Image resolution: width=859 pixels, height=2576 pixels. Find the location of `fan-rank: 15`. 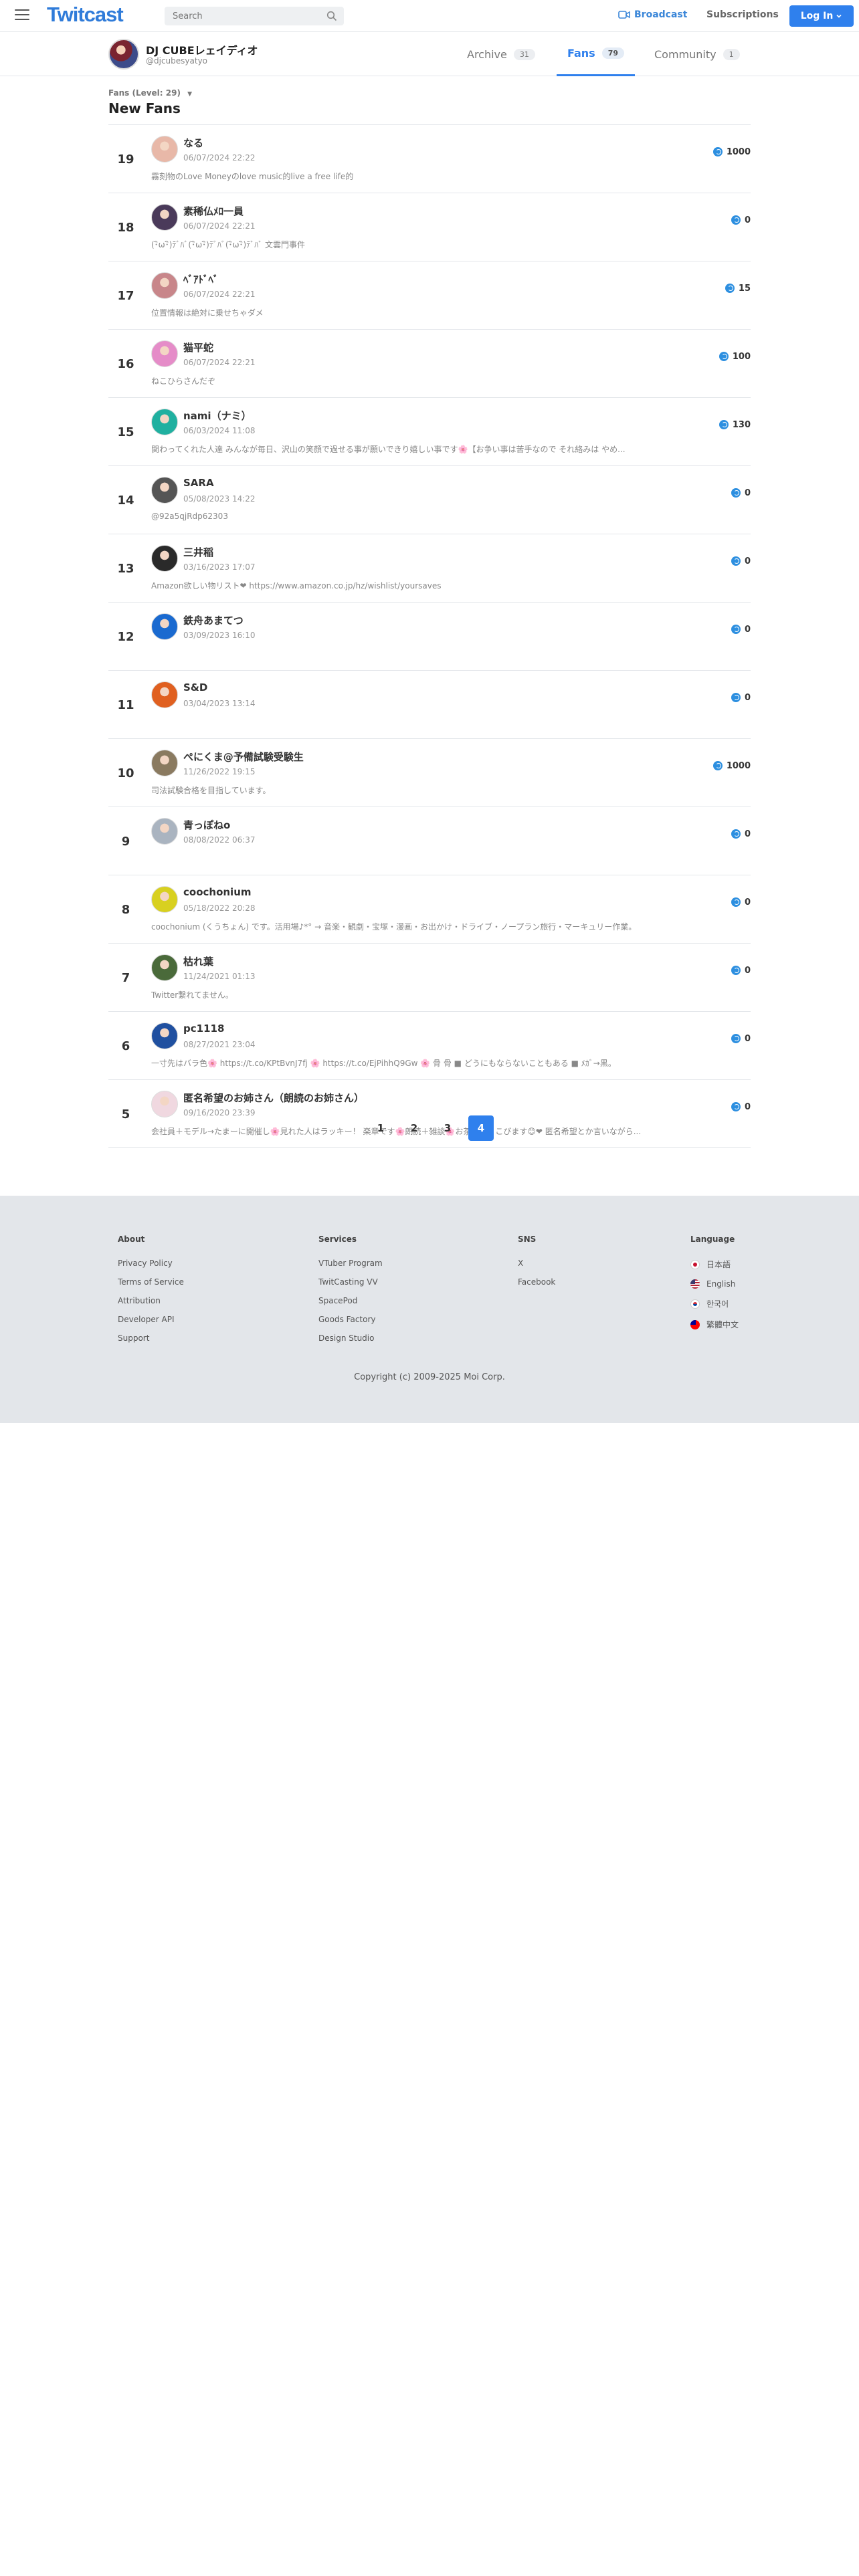

fan-rank: 15 is located at coordinates (125, 432).